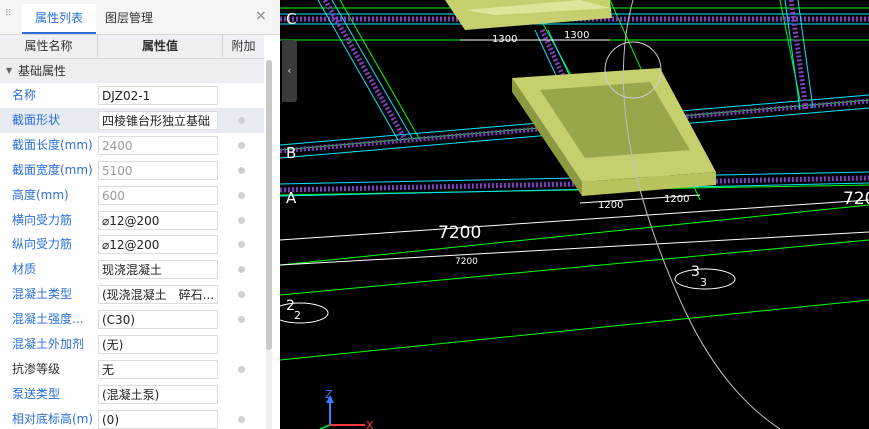 The height and width of the screenshot is (429, 869). What do you see at coordinates (576, 35) in the screenshot?
I see `dim-top-2: 1300` at bounding box center [576, 35].